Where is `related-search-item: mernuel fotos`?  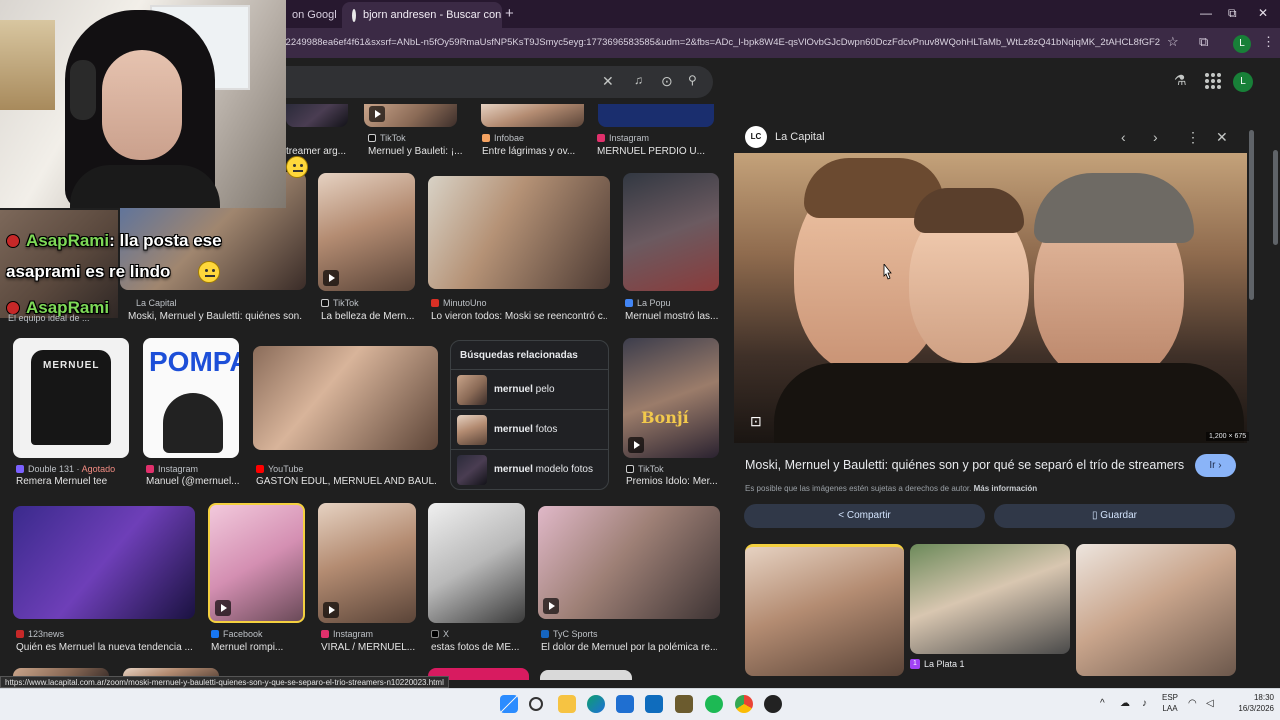
related-search-item: mernuel fotos is located at coordinates (529, 429).